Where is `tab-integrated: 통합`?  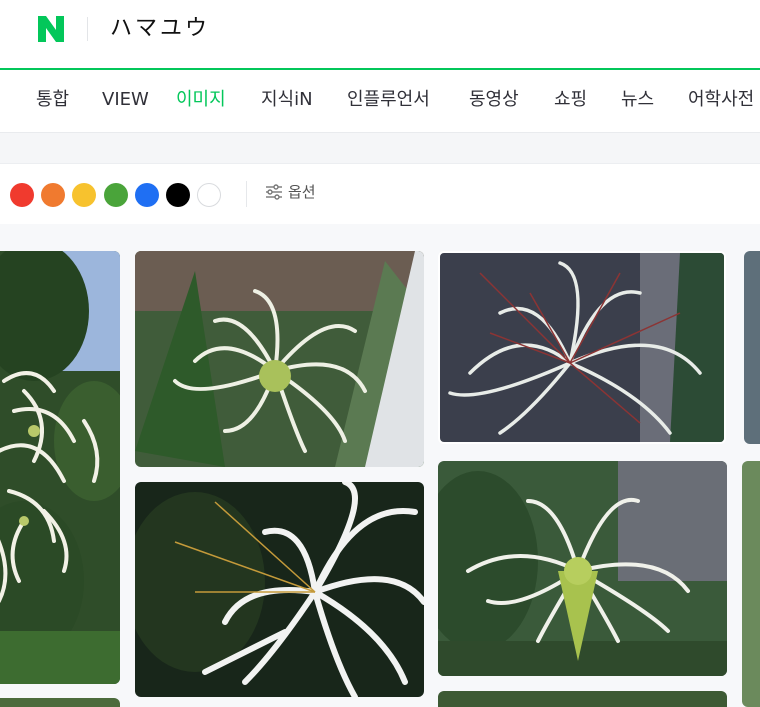 tab-integrated: 통합 is located at coordinates (52, 100).